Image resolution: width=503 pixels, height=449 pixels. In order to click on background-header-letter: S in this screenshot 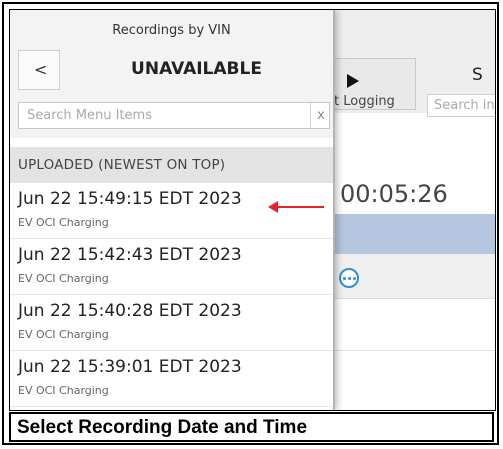, I will do `click(477, 75)`.